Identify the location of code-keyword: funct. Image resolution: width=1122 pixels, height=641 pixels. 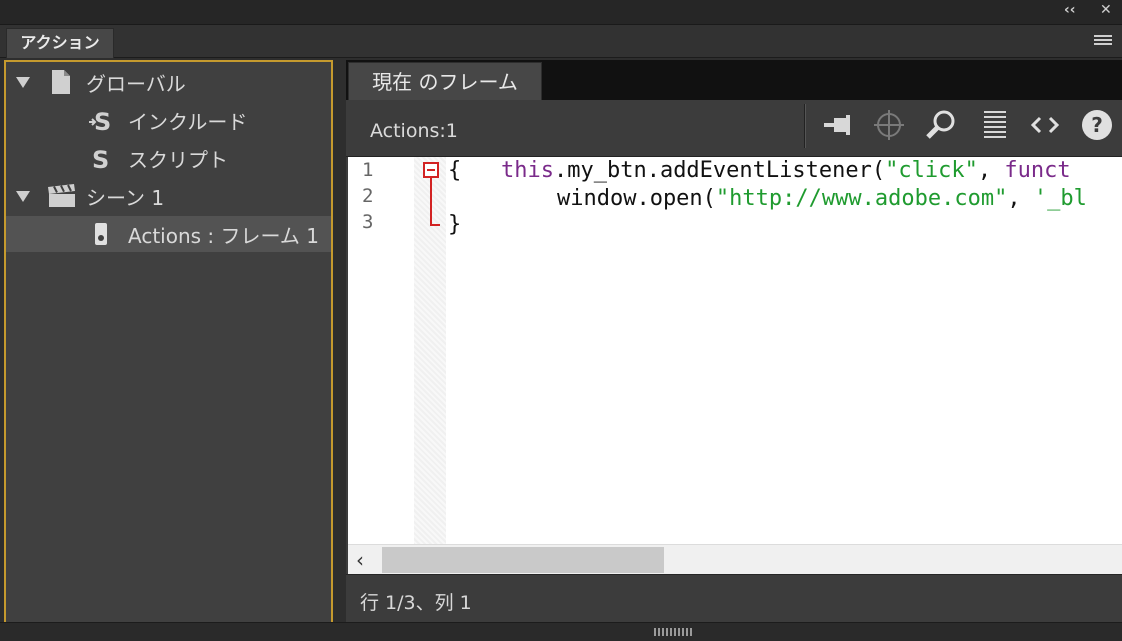
(1037, 170).